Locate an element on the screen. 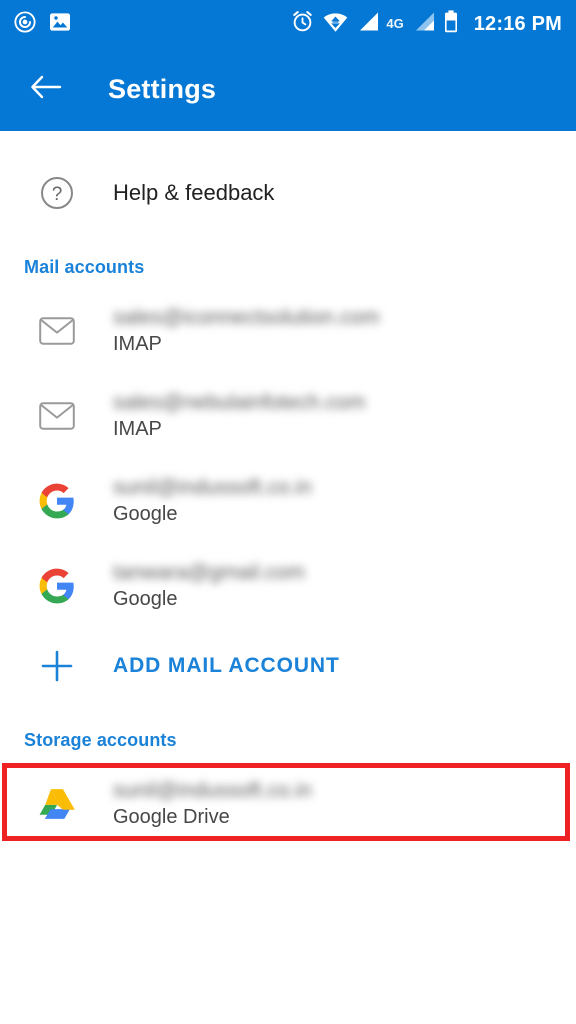 Image resolution: width=576 pixels, height=1024 pixels. storage-account-row: sunil@indussoft.co.in Google Drive is located at coordinates (288, 803).